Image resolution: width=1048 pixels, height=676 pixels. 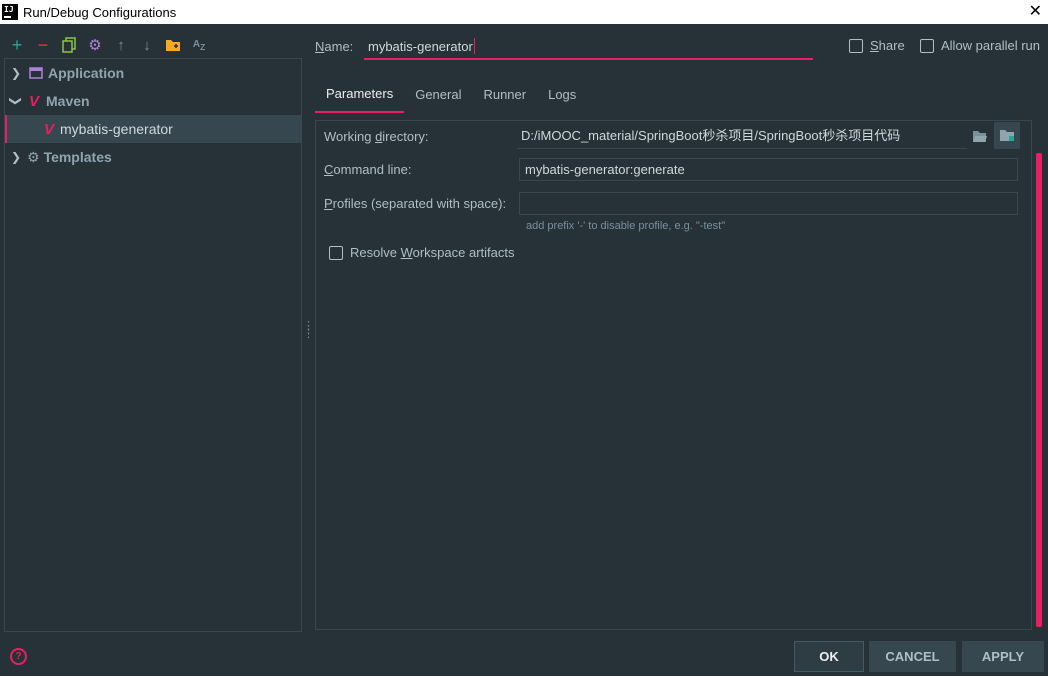 I want to click on tree-item-mybatis-generator: V mybatis-generator, so click(x=153, y=129).